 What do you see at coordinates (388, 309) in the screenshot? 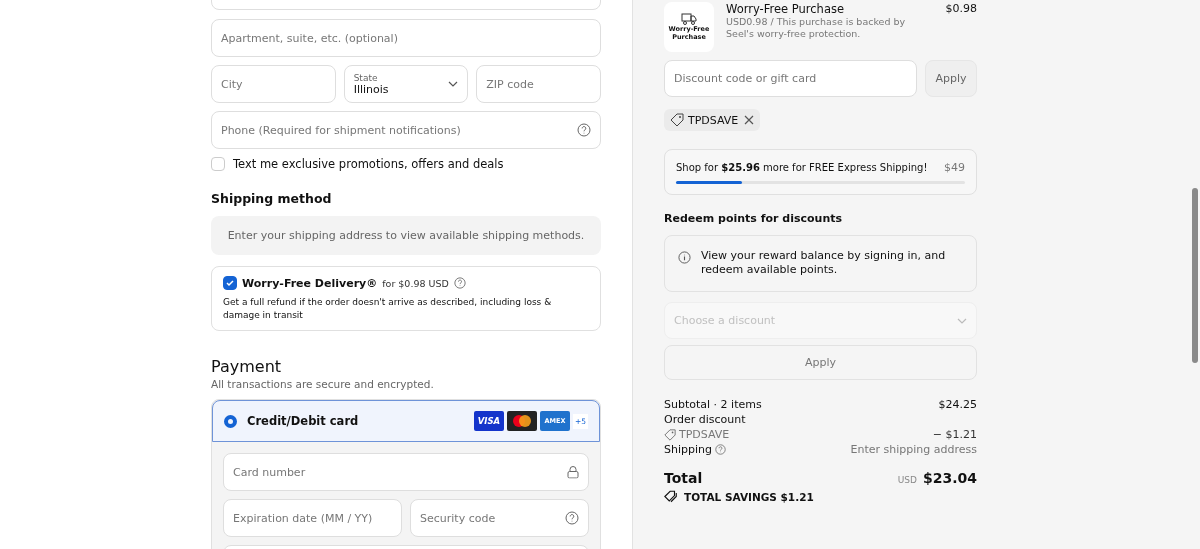
I see `worry-free-description: Get a full refund if the order doesn't arrive as described, including loss & damage in transit` at bounding box center [388, 309].